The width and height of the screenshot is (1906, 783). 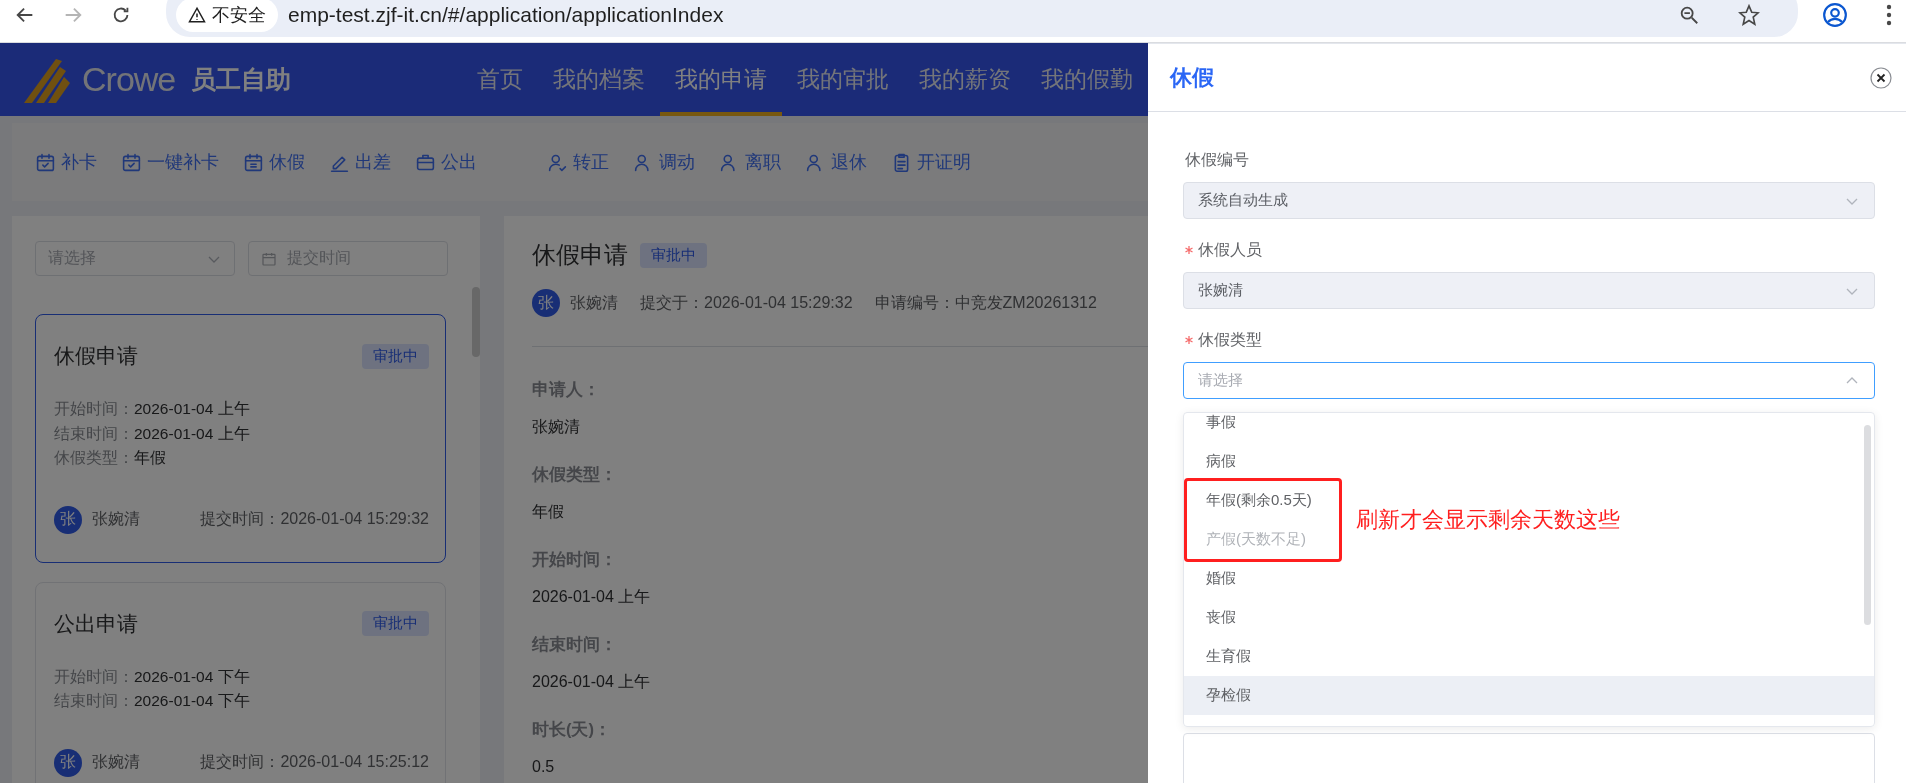 I want to click on url-text: emp-test.zjf-it.cn/#/application/applicationIndex, so click(x=506, y=15).